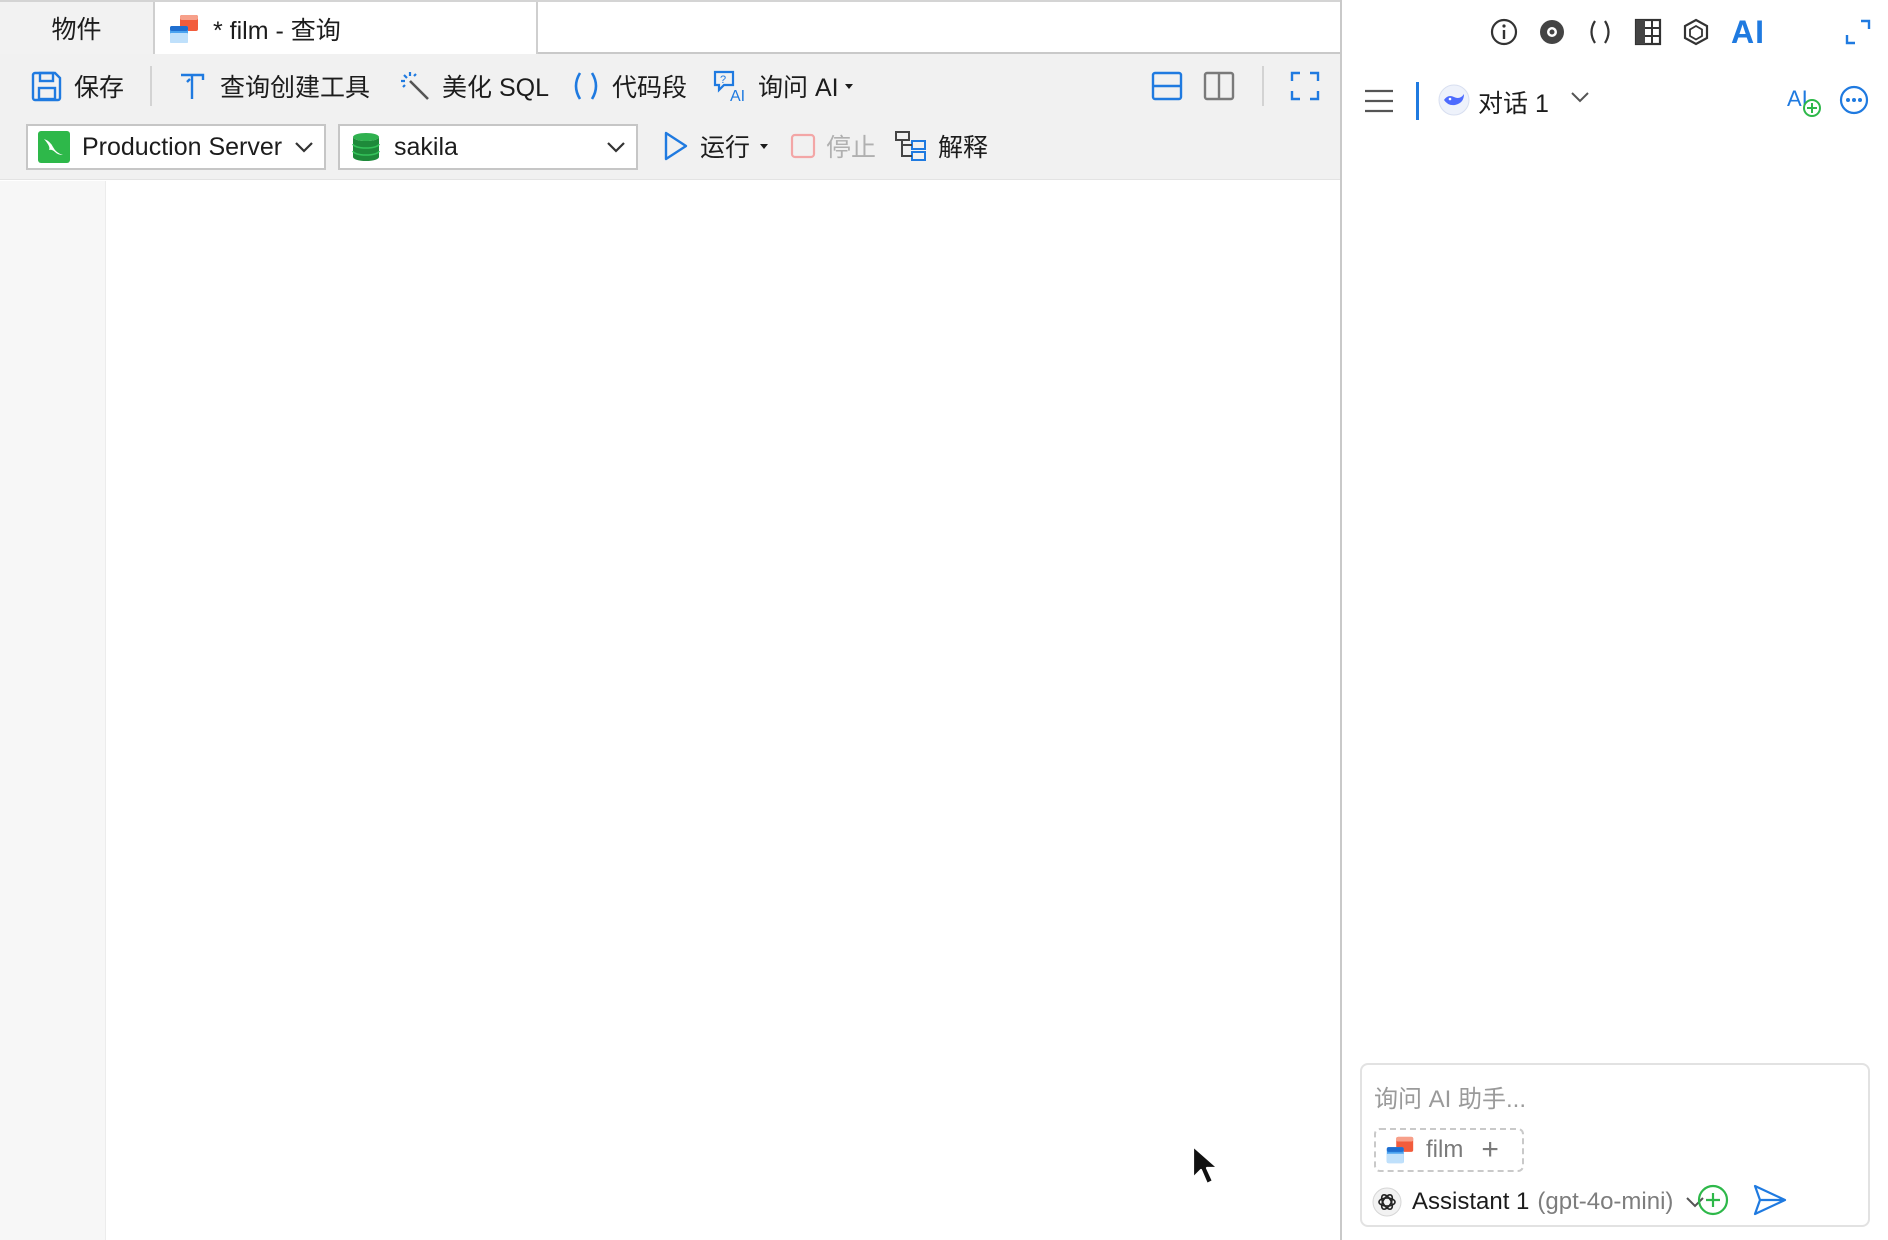 Image resolution: width=1888 pixels, height=1240 pixels. I want to click on table-view-tab, so click(1648, 32).